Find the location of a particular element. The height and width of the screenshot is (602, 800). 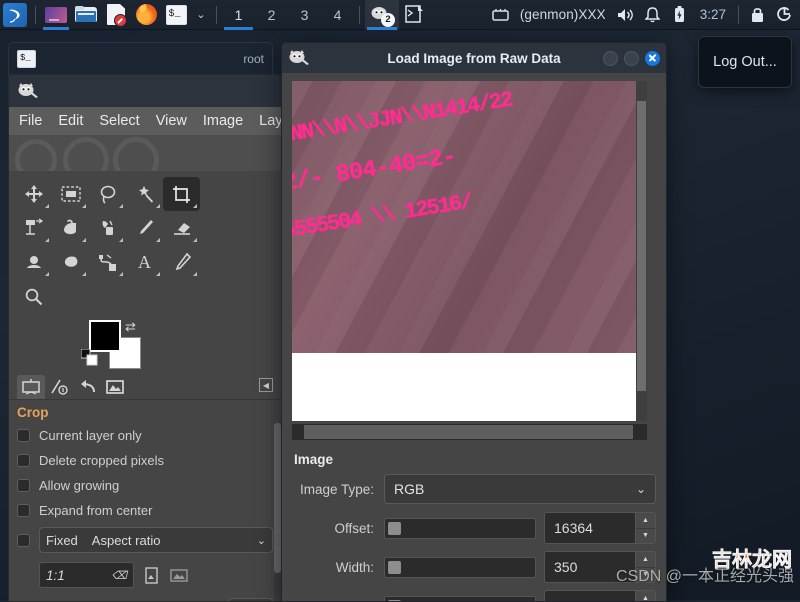

taskbar-app-file-manager is located at coordinates (86, 15).